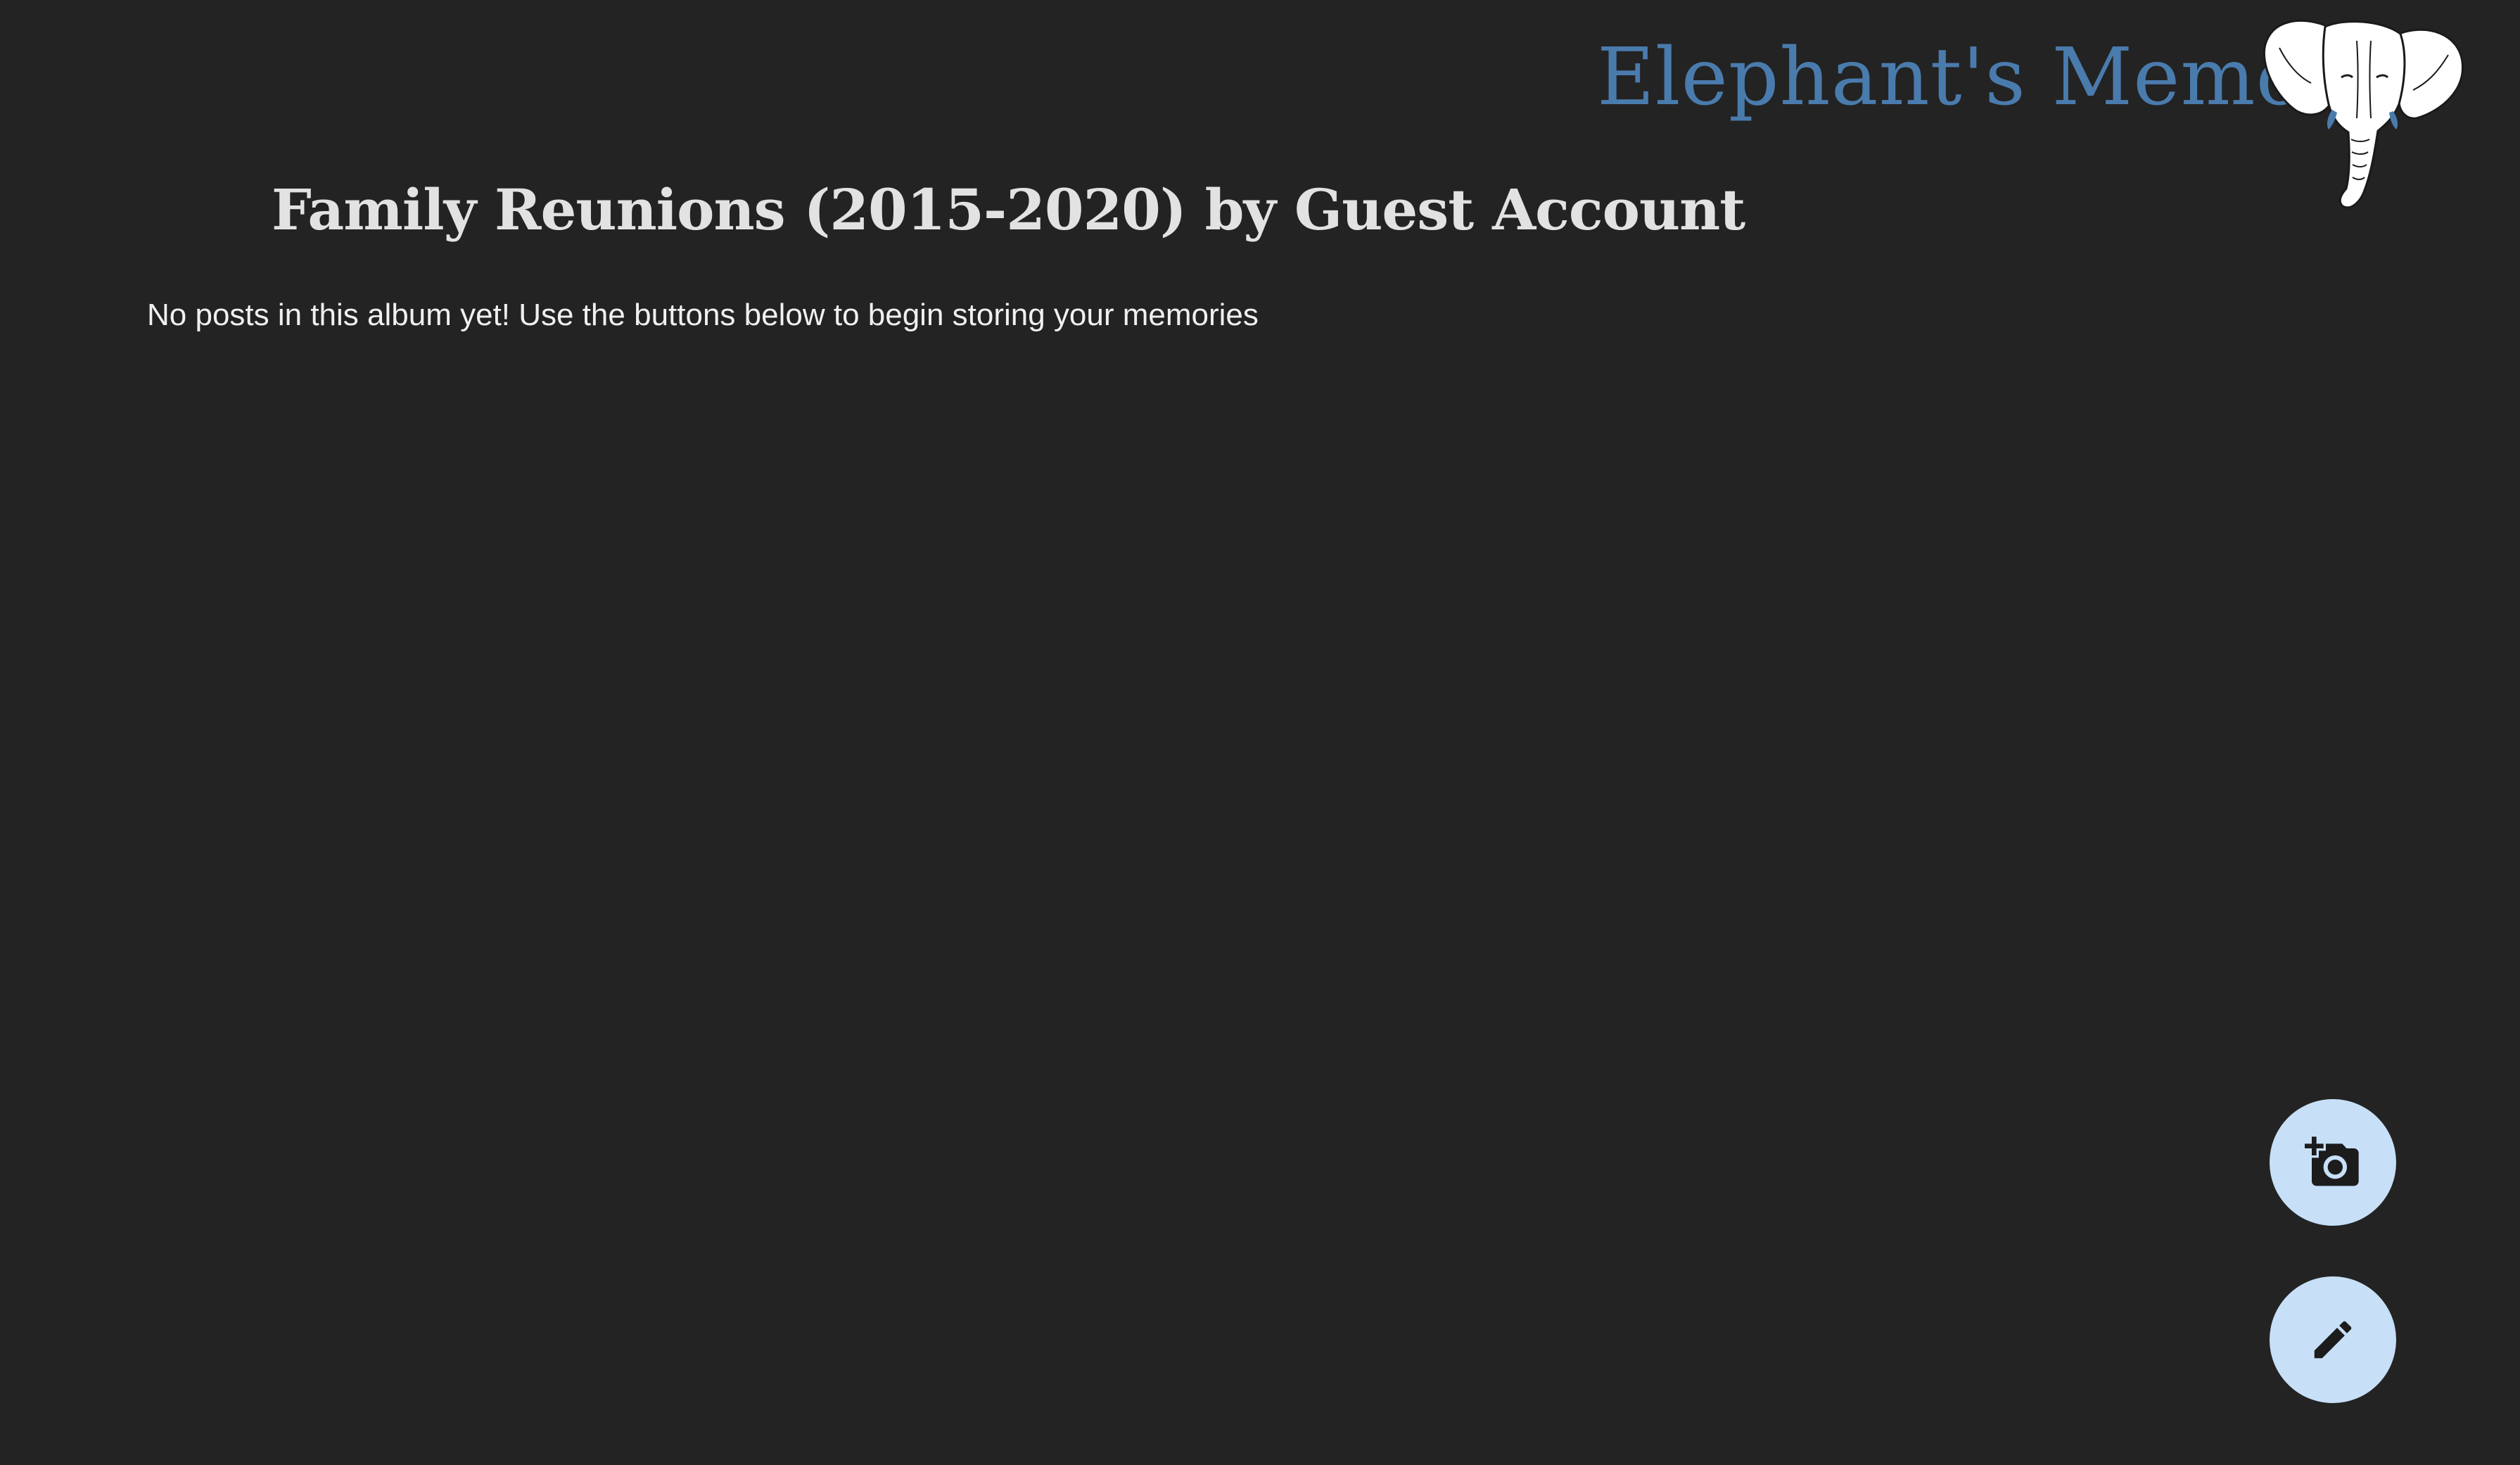  I want to click on new-post-button, so click(2333, 1339).